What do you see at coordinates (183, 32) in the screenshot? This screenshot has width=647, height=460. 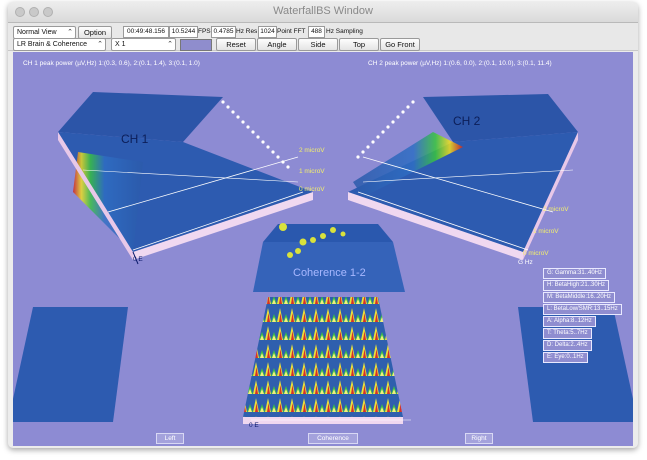 I see `fps-field: 10.5244` at bounding box center [183, 32].